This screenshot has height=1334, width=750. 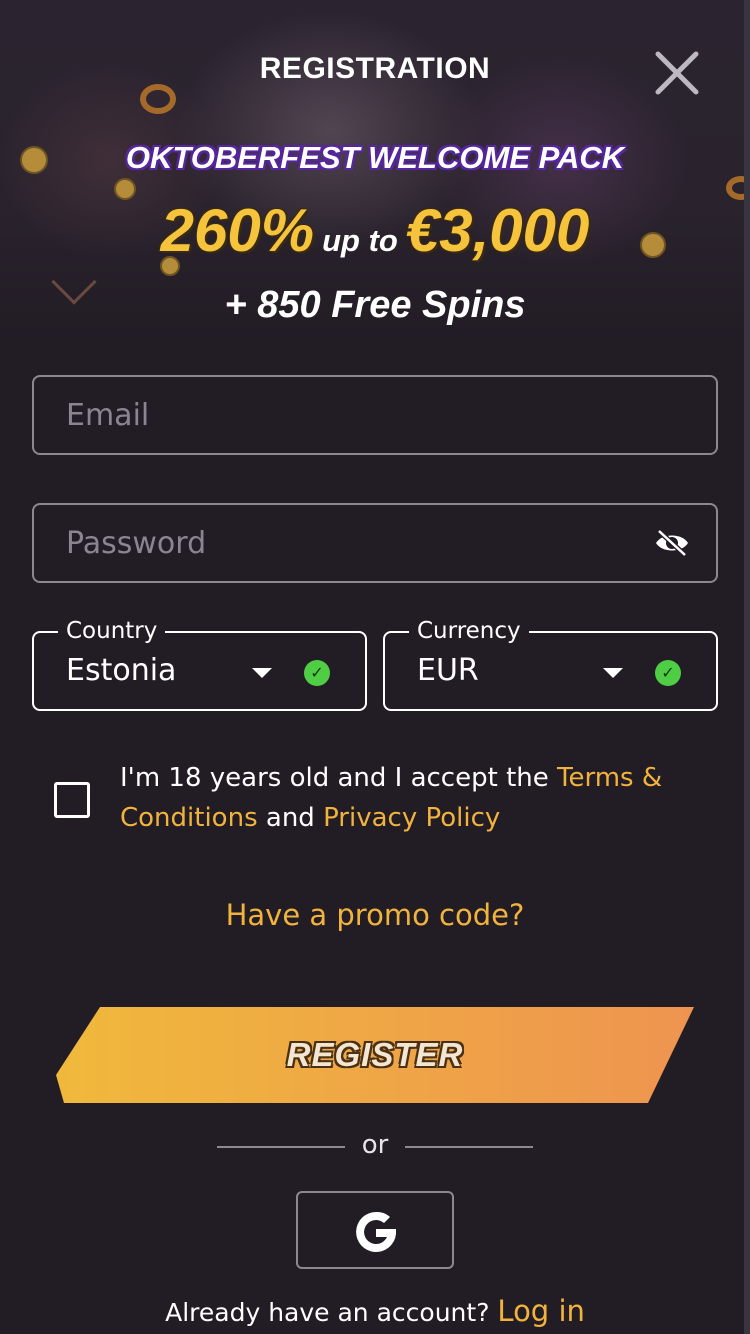 What do you see at coordinates (327, 1312) in the screenshot?
I see `login-prompt-text: Already have an account?` at bounding box center [327, 1312].